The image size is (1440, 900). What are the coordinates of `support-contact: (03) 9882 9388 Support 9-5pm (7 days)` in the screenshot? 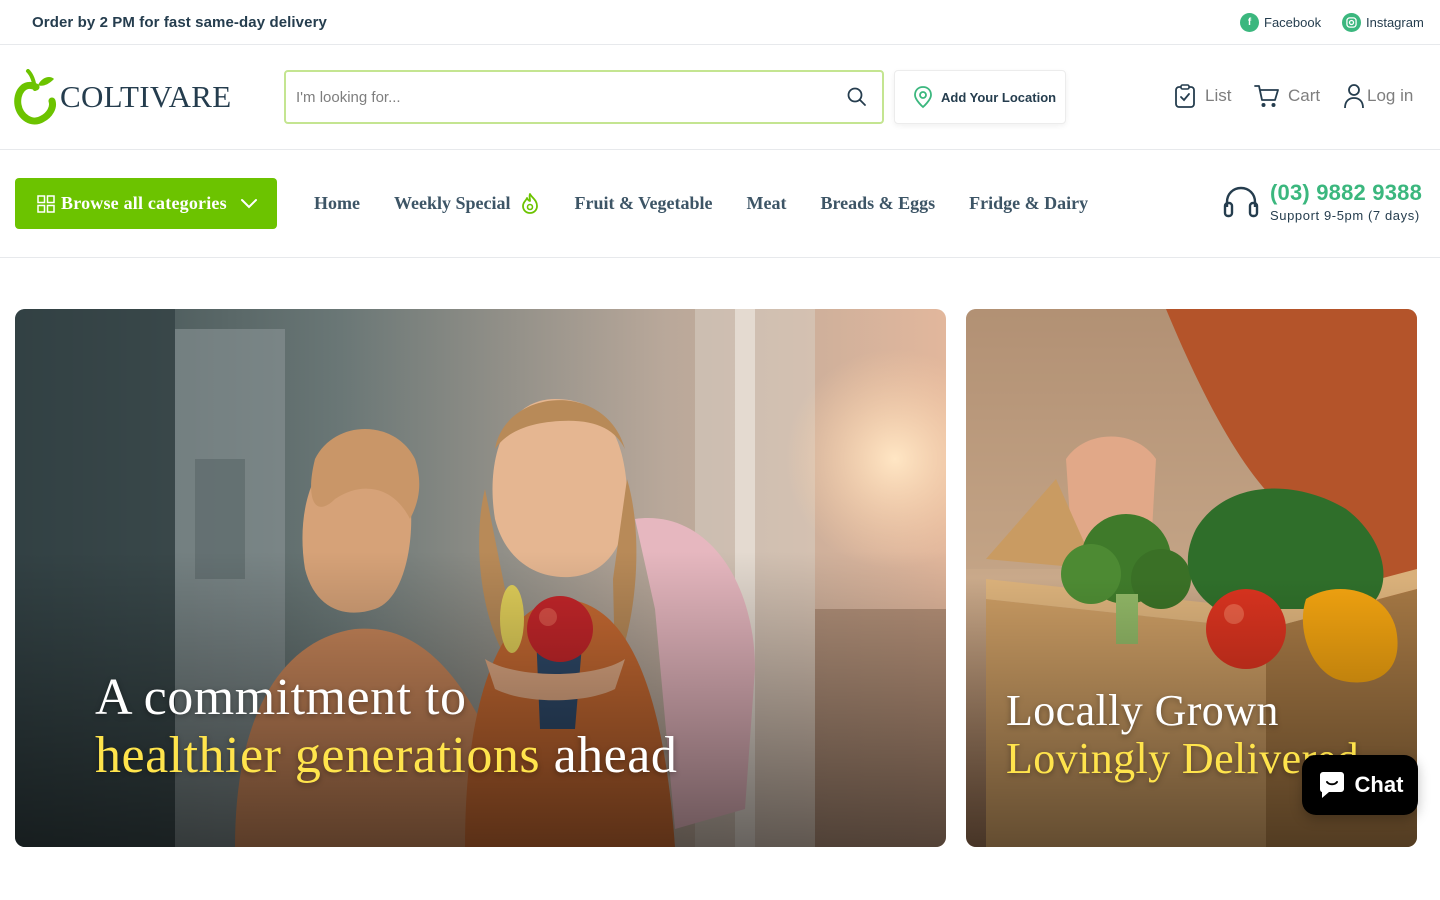 It's located at (1322, 201).